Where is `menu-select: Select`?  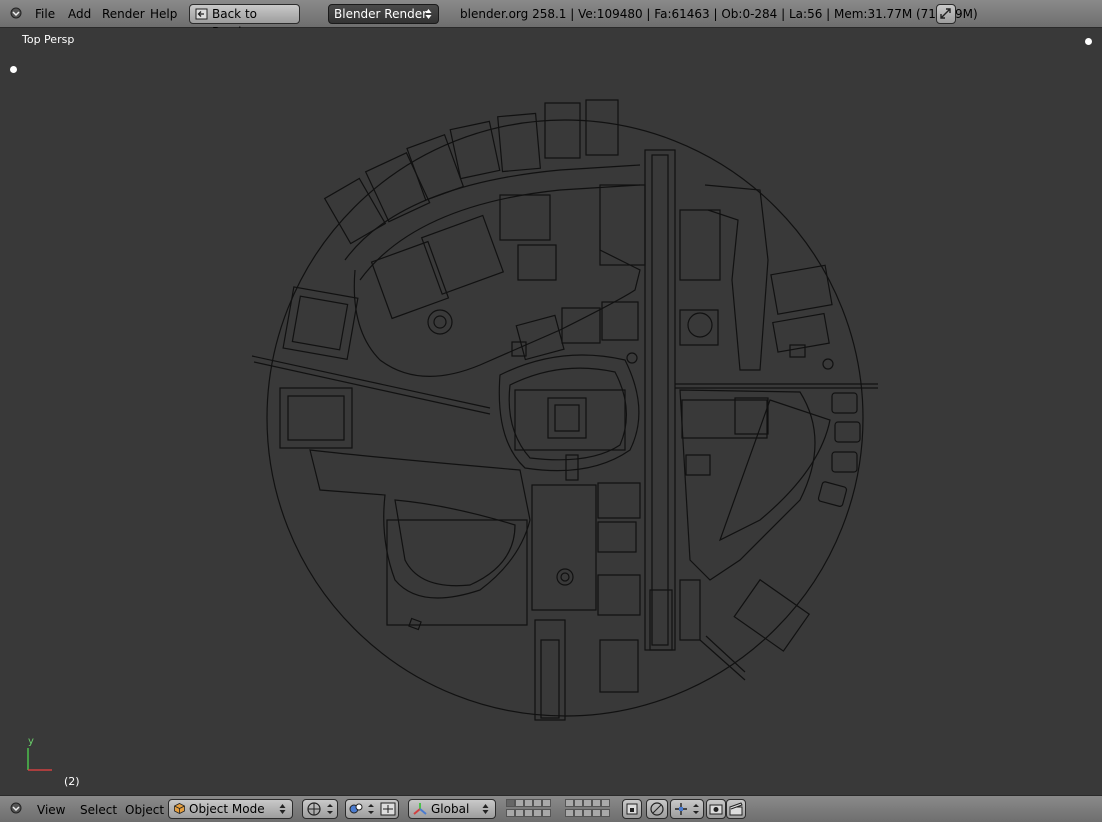
menu-select: Select is located at coordinates (98, 810).